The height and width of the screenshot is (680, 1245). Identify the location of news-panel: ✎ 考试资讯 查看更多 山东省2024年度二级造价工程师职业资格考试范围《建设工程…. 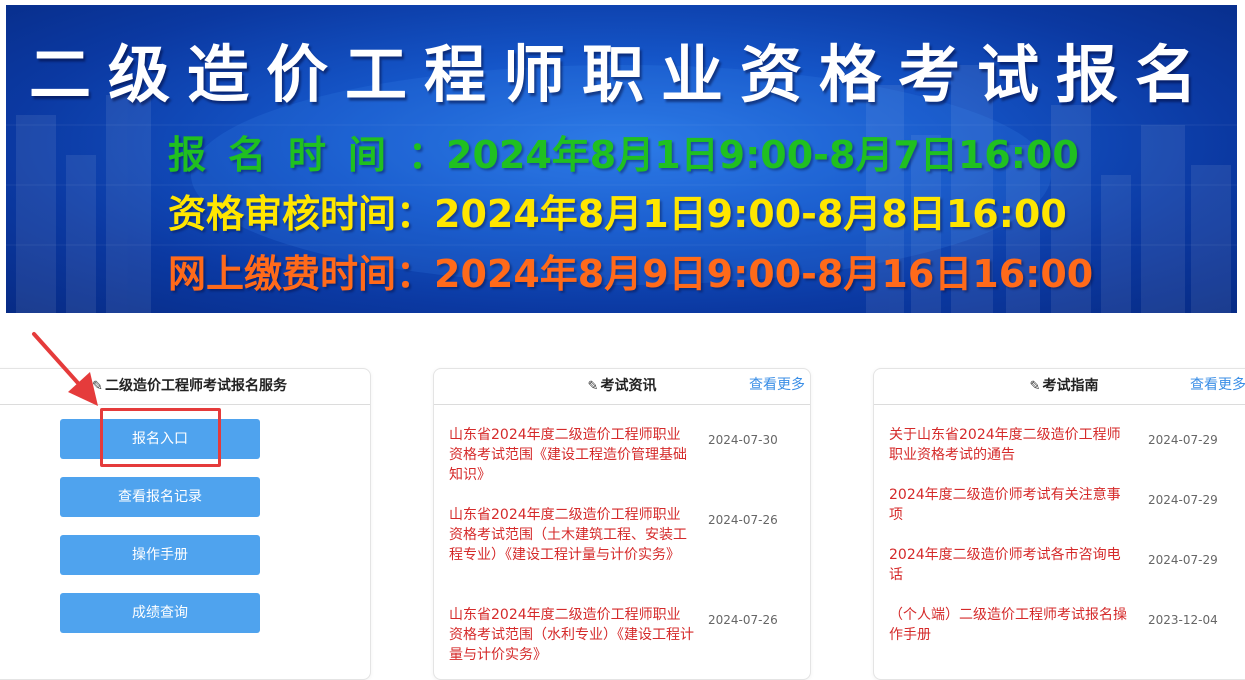
(622, 524).